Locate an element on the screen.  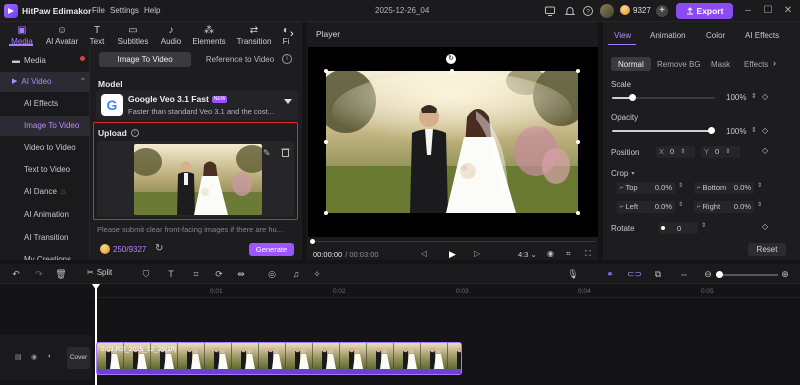
rotate-field: 0 is located at coordinates (678, 228).